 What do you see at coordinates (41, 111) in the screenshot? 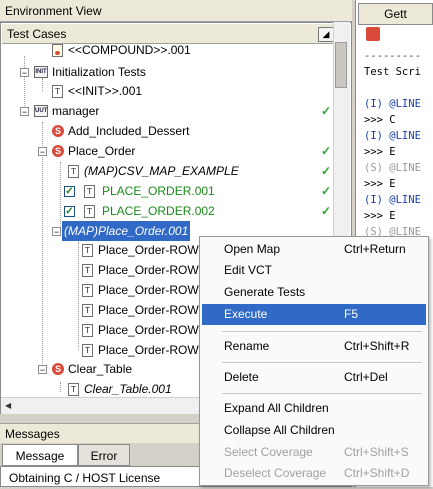
I see `unit-icon: UUT` at bounding box center [41, 111].